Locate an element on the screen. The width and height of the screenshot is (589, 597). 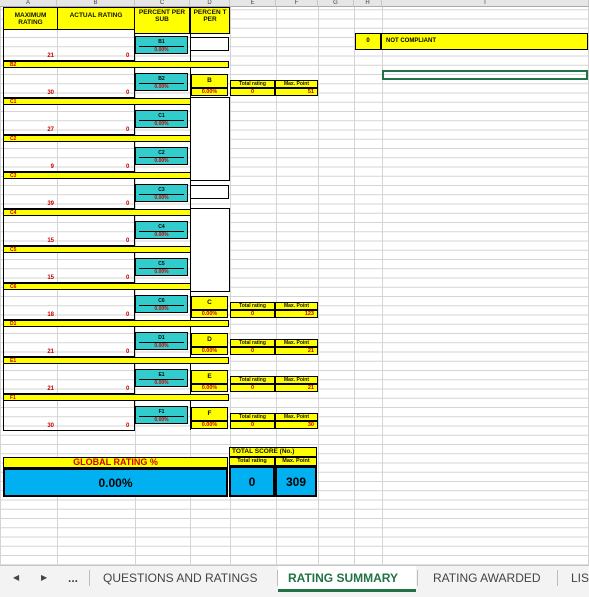
sub-code: C2 is located at coordinates (161, 153).